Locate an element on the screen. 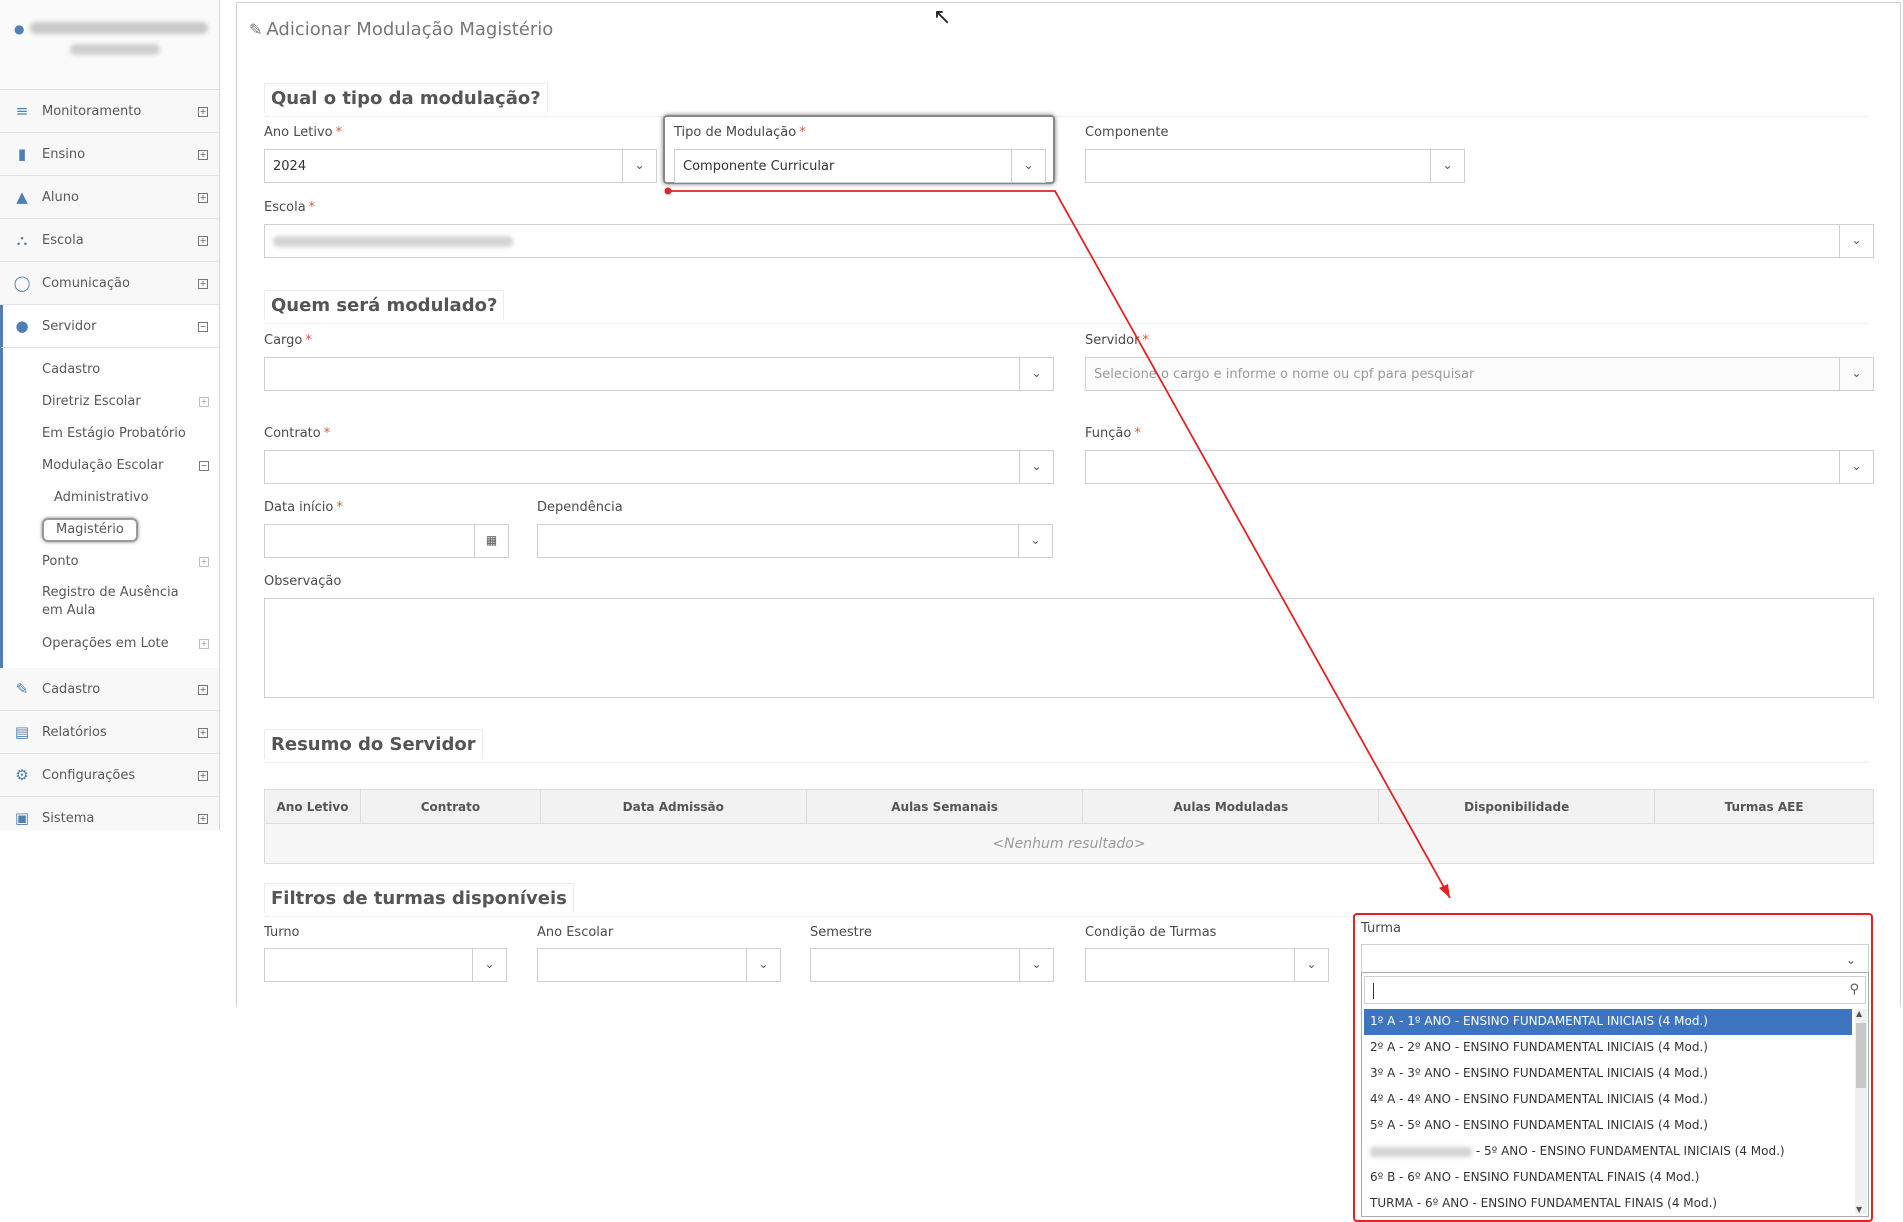 Image resolution: width=1903 pixels, height=1222 pixels. tipo-modulacao-label: Tipo de Modulação * is located at coordinates (740, 132).